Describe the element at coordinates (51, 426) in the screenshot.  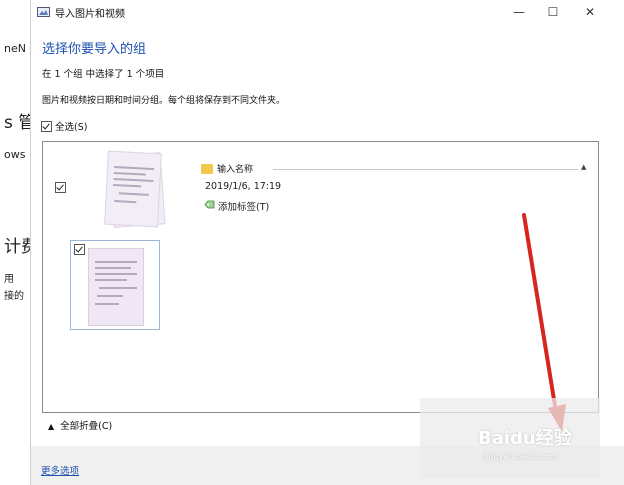
I see `chevron-up-icon: ▲` at that location.